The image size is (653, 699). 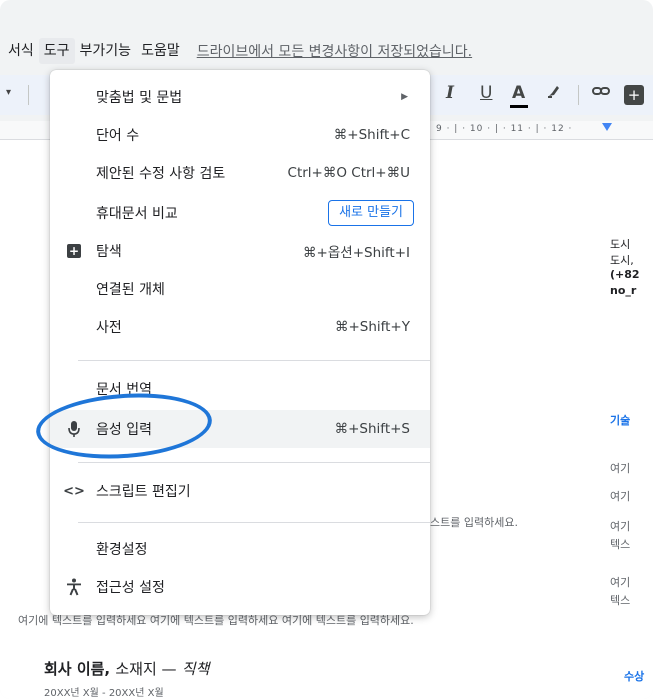 What do you see at coordinates (504, 129) in the screenshot?
I see `ruler-ticks: 9 · | · 10 · | · 11 · | · 12 ·` at bounding box center [504, 129].